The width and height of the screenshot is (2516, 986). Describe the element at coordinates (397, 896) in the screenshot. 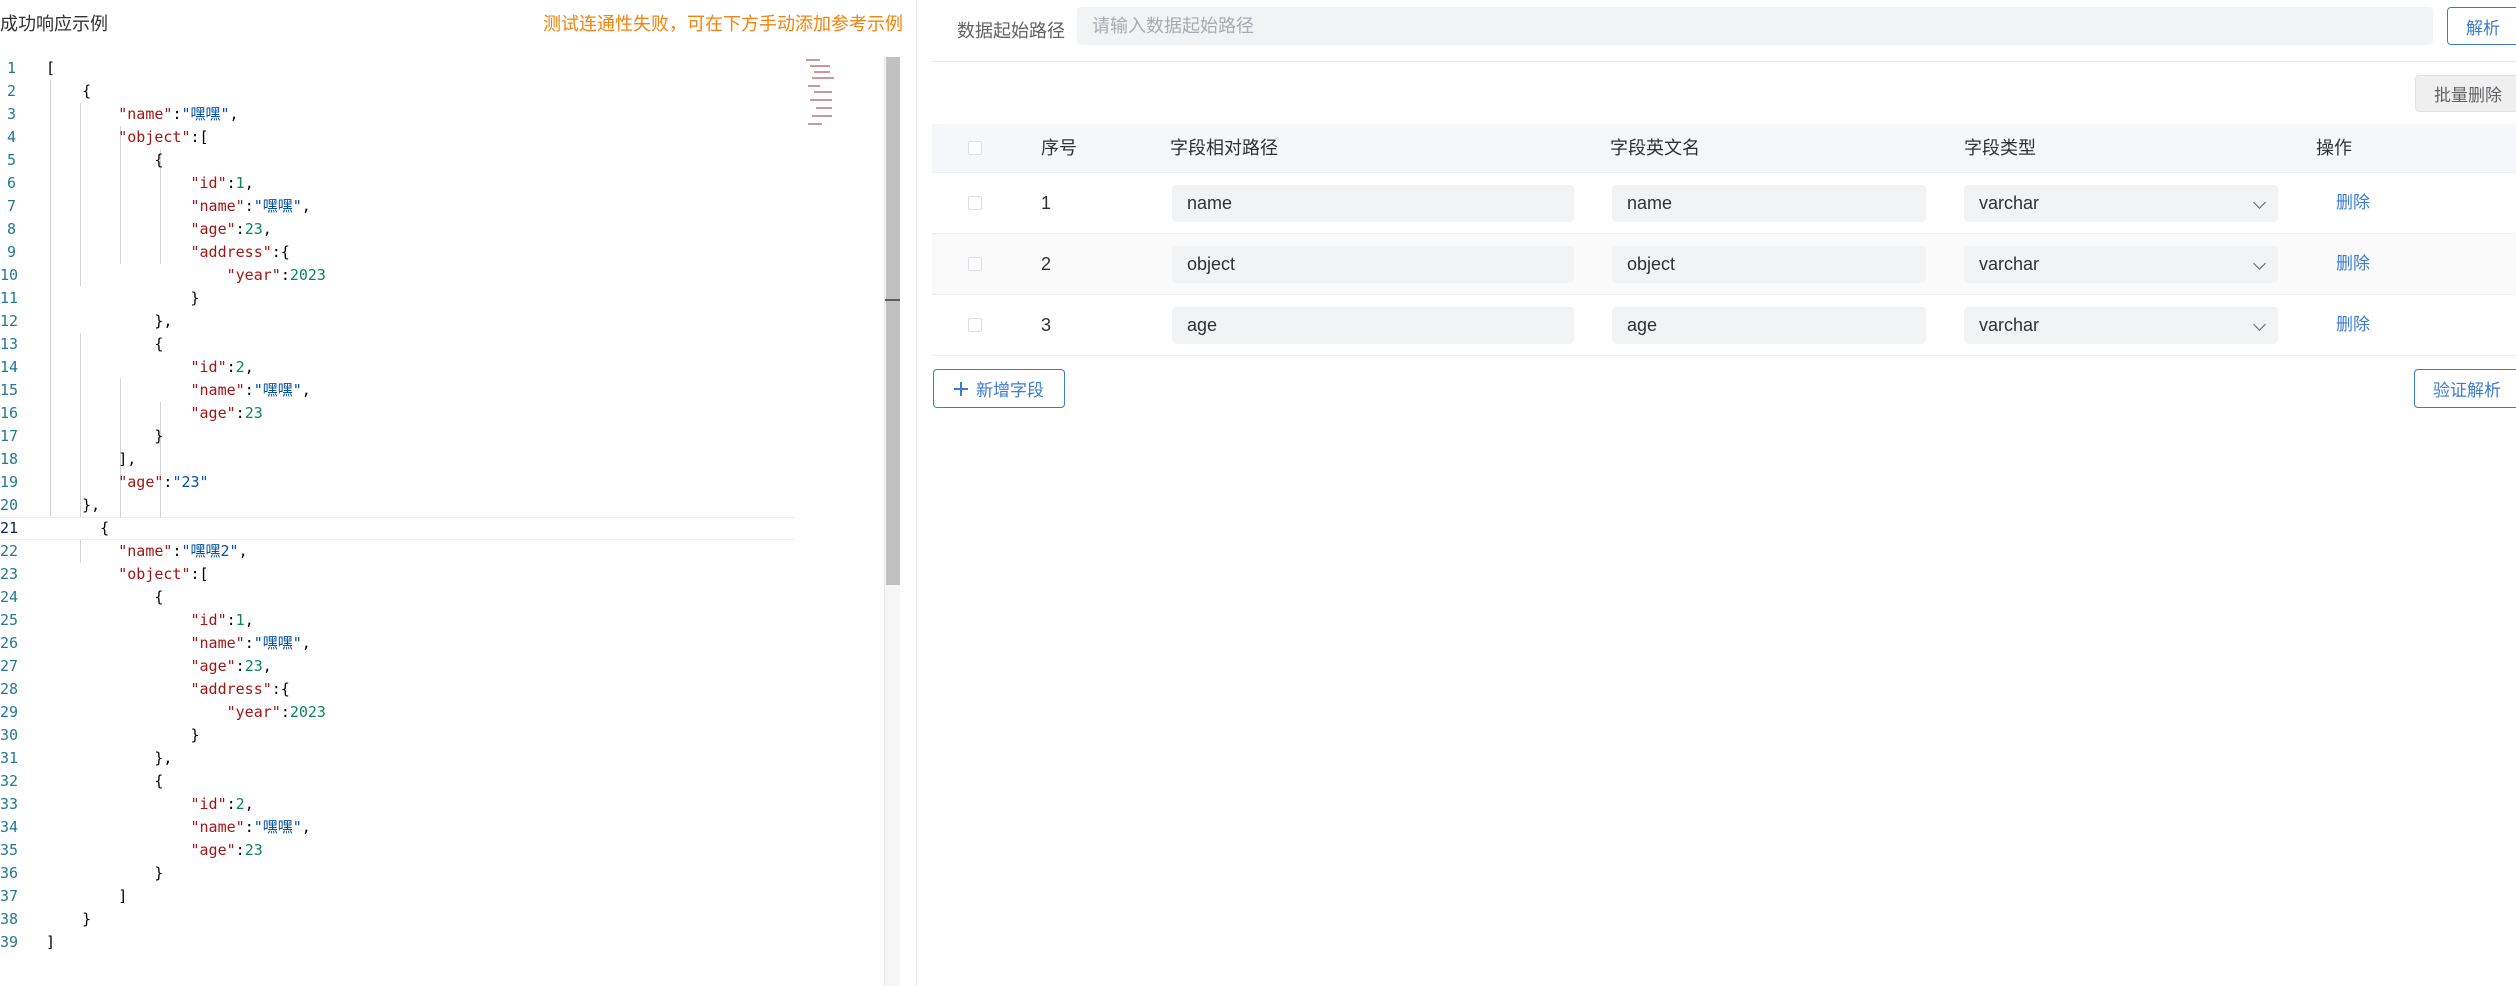

I see `code-line: 37 ]` at that location.